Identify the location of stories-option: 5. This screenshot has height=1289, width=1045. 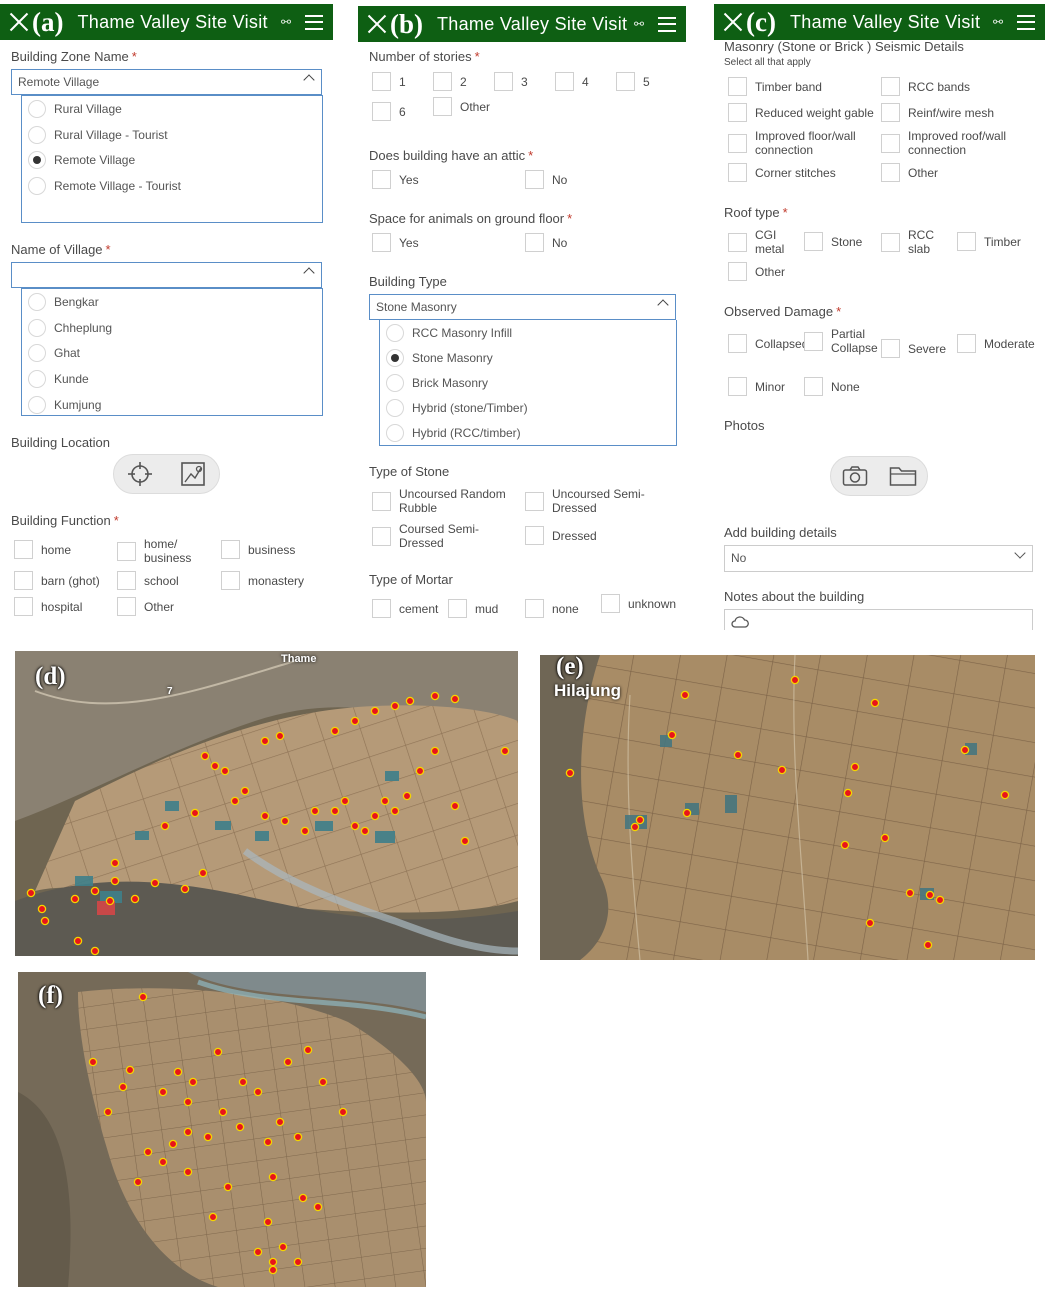
(633, 81).